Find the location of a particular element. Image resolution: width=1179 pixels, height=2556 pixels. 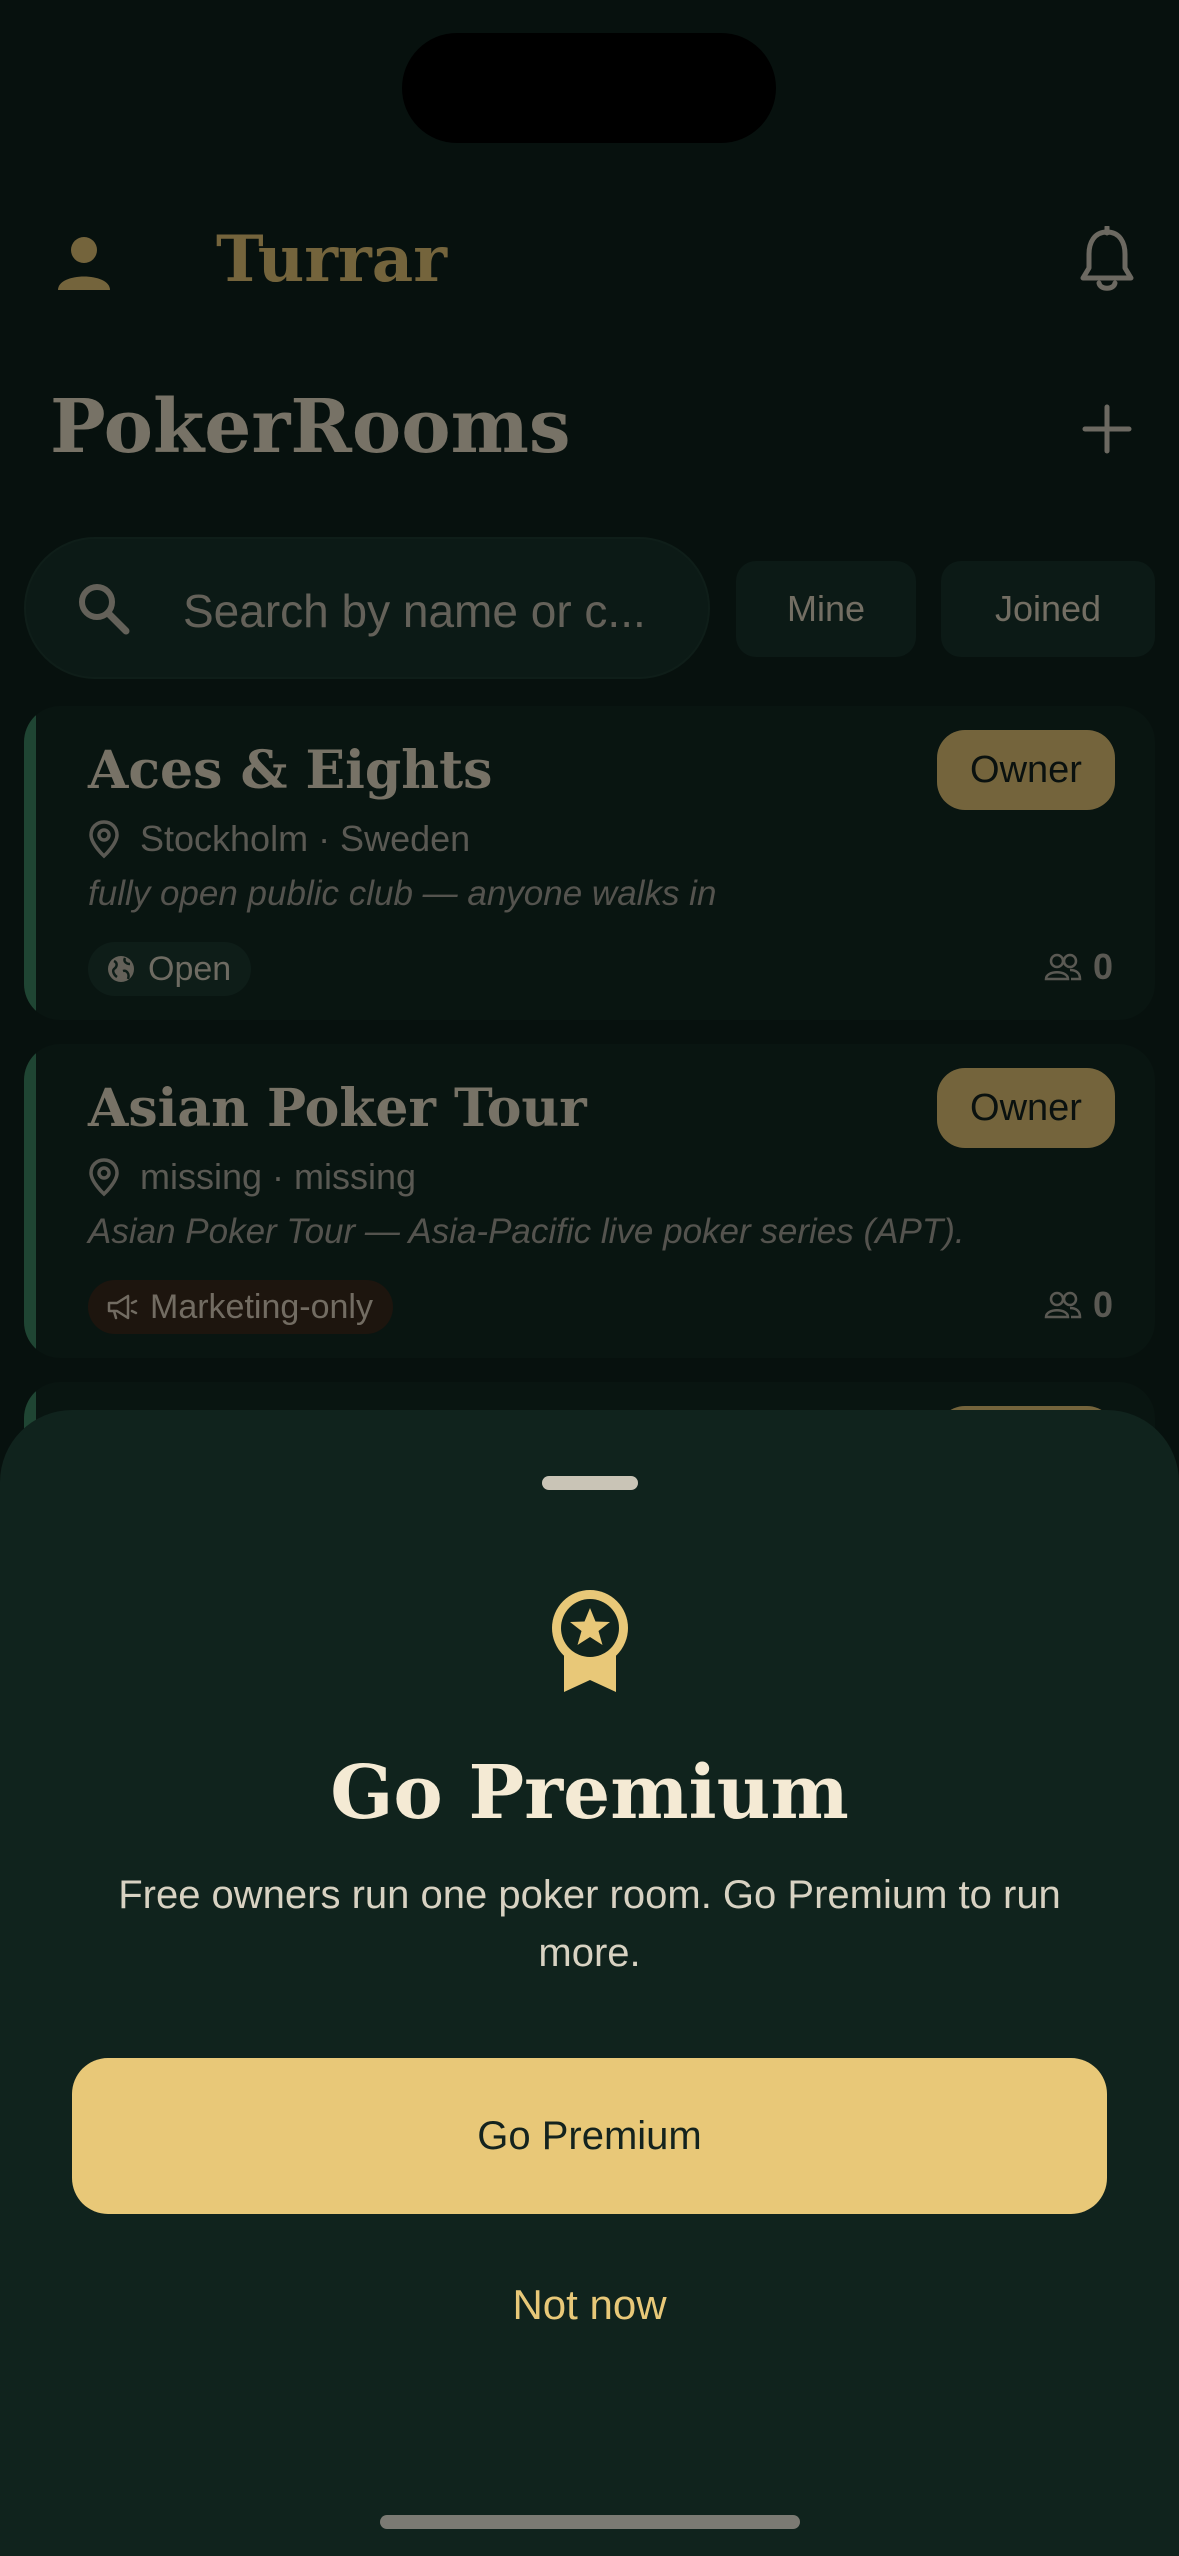

award-ribbon-icon is located at coordinates (590, 1641).